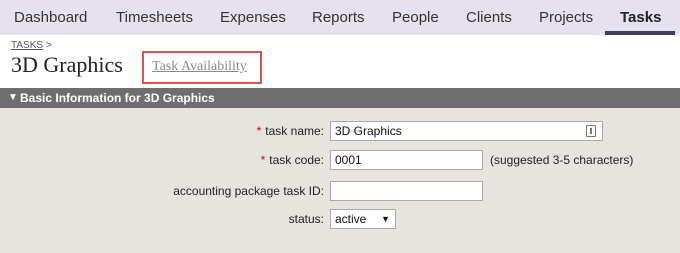 This screenshot has height=253, width=680. I want to click on nav-expenses: Expenses, so click(253, 17).